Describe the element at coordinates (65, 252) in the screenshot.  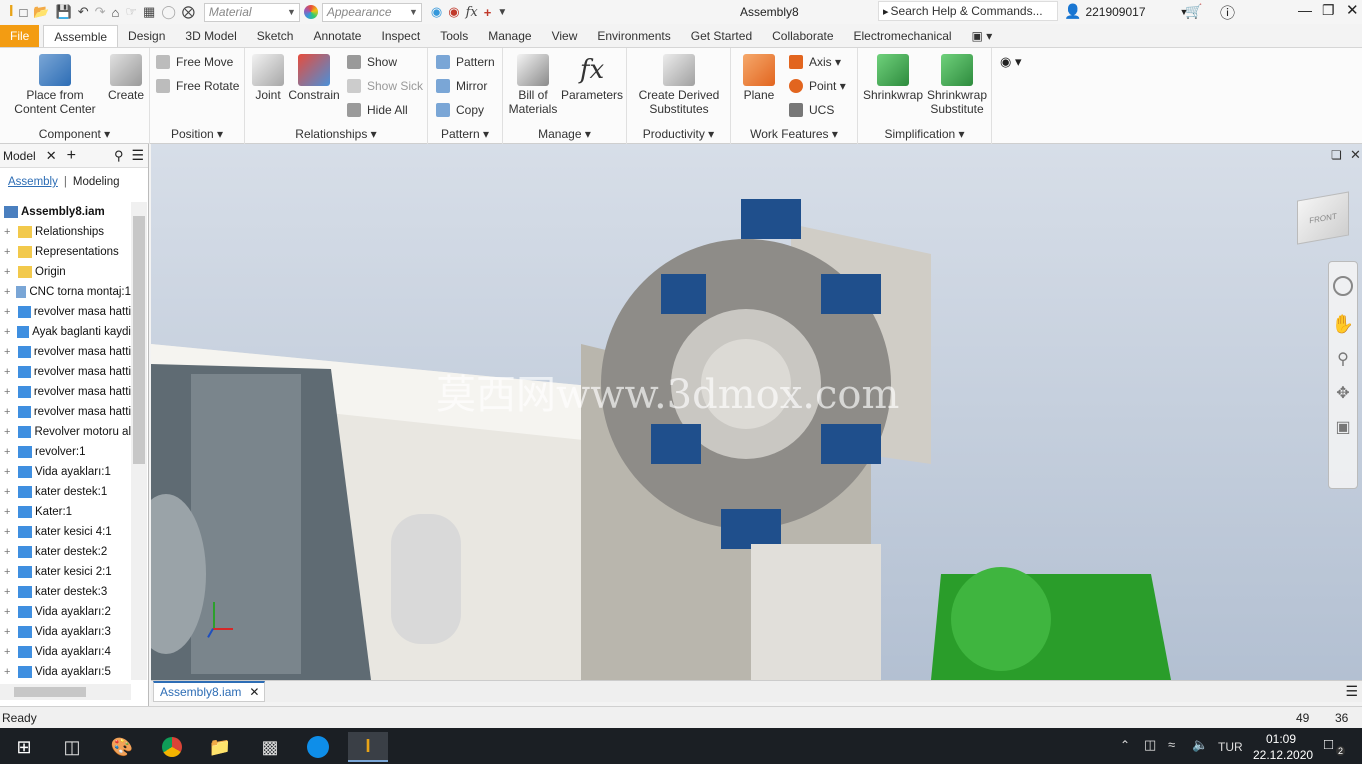
I see `tree-item: + Representations` at that location.